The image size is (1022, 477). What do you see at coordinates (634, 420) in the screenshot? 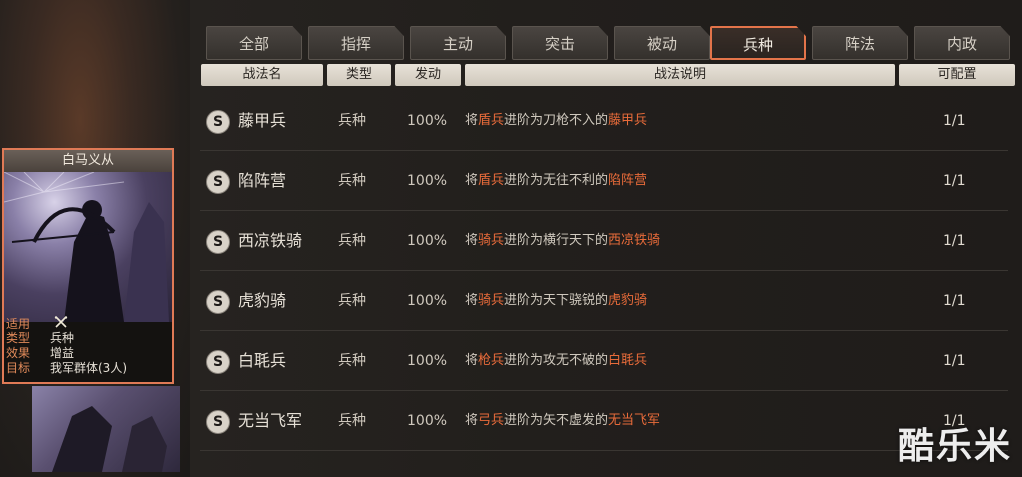
I see `desc-target: 无当飞军` at bounding box center [634, 420].